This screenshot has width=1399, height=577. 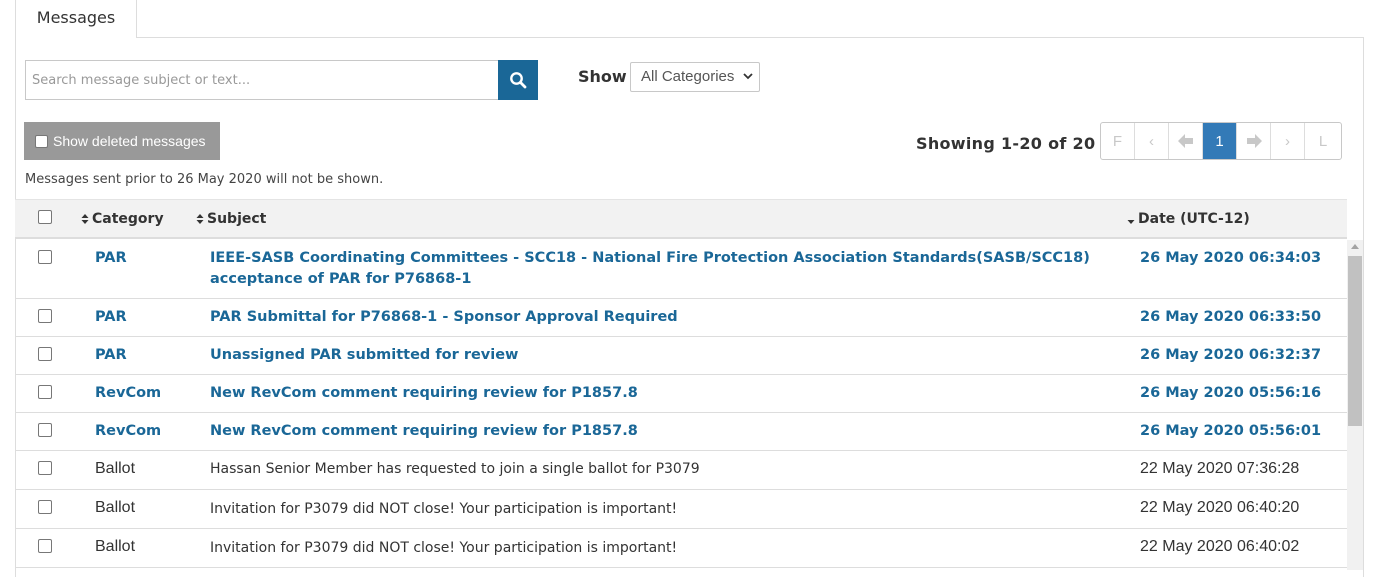 I want to click on tab-messages: Messages, so click(x=76, y=19).